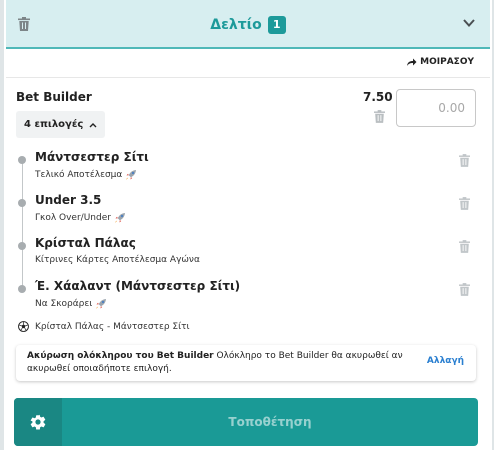  Describe the element at coordinates (445, 361) in the screenshot. I see `change-link: Αλλαγή` at that location.